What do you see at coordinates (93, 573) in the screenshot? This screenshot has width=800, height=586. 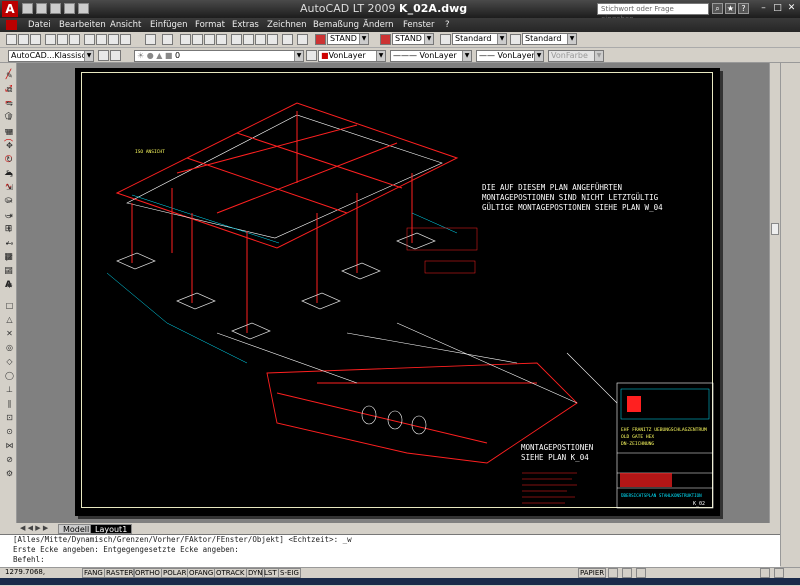 I see `toggle-fang: FANG` at bounding box center [93, 573].